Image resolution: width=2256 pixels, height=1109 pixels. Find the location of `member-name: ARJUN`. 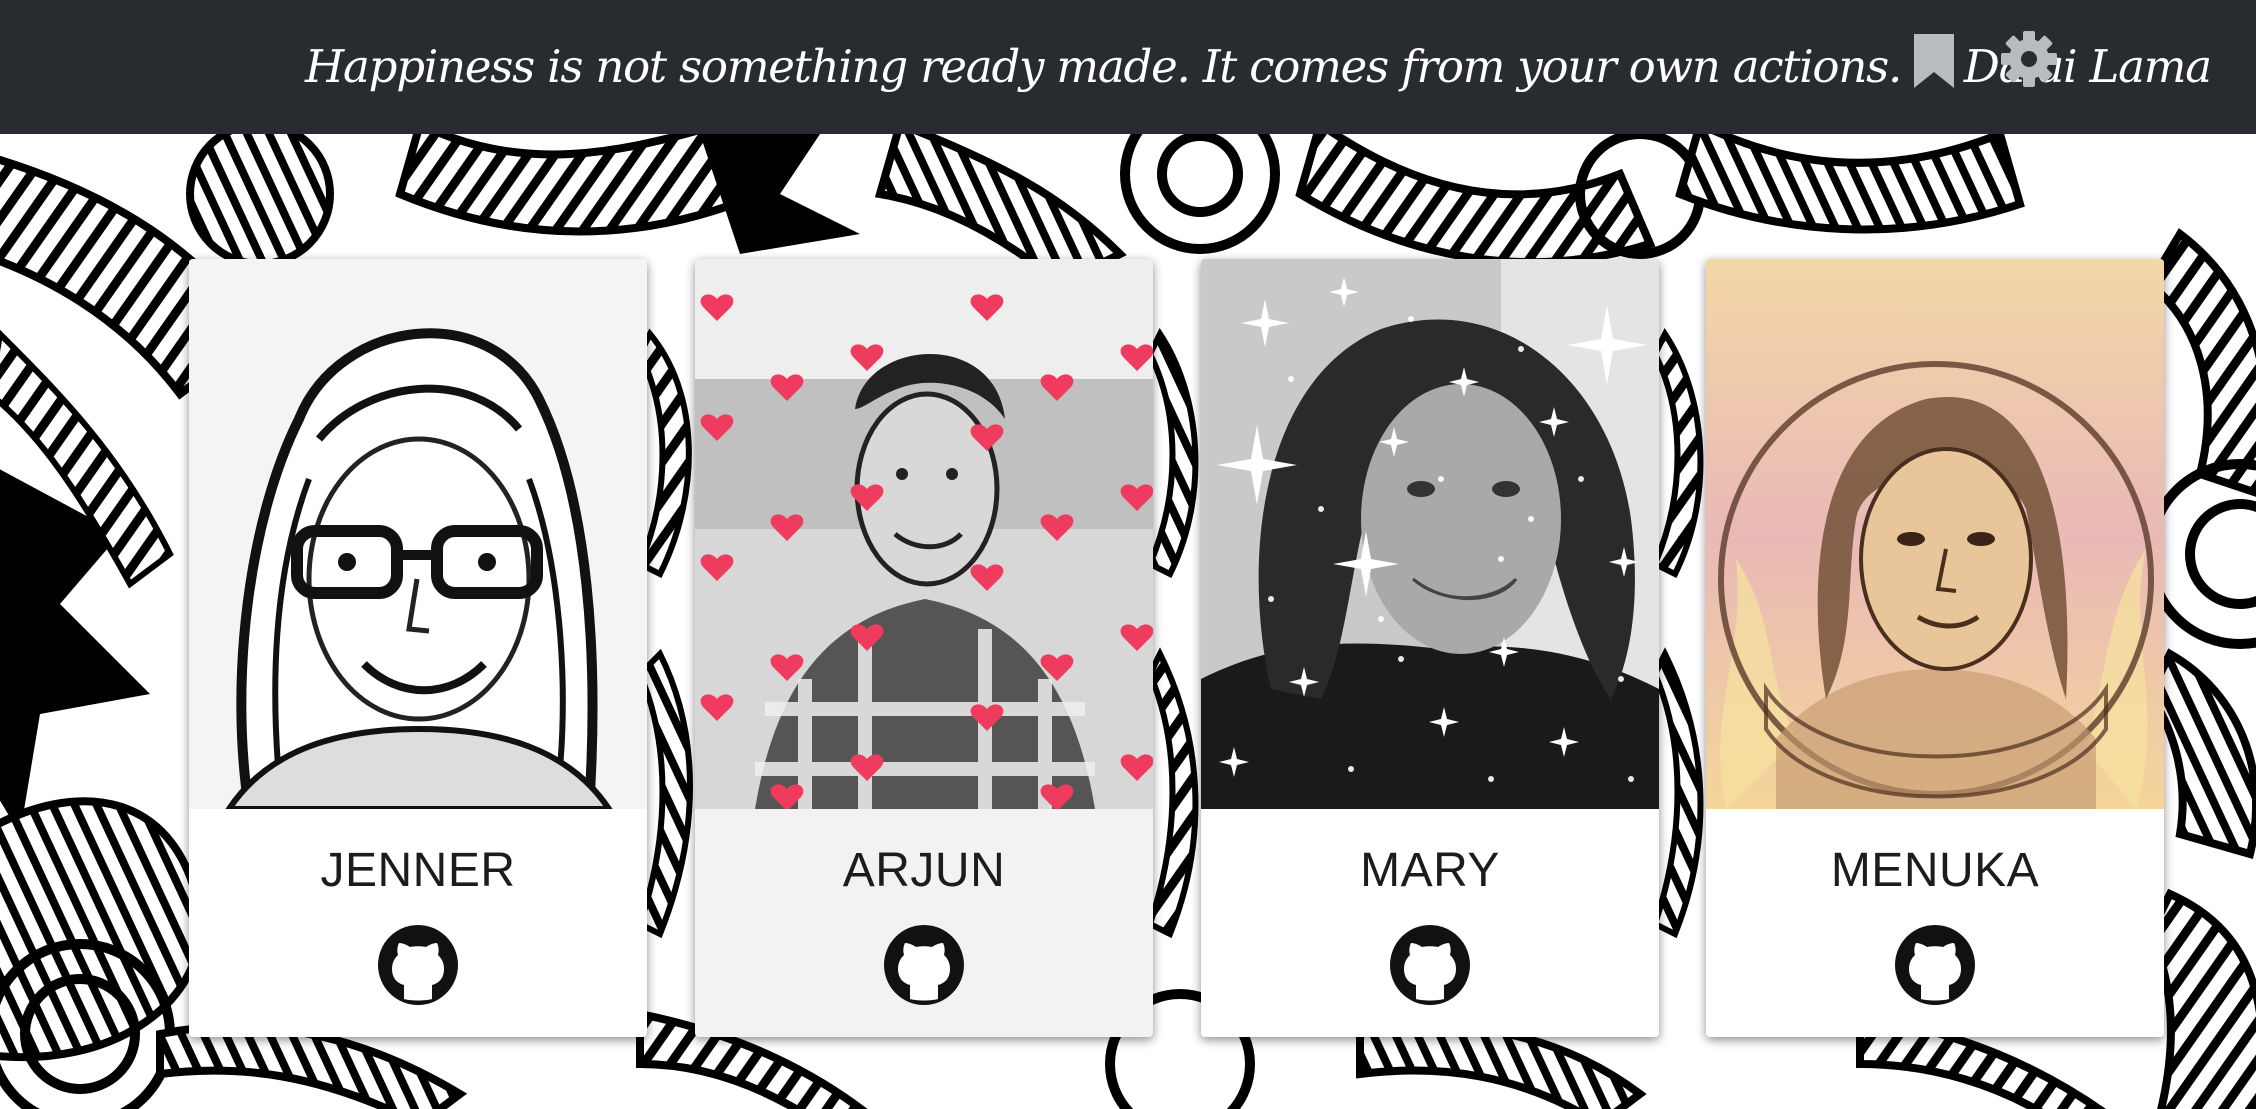

member-name: ARJUN is located at coordinates (924, 870).